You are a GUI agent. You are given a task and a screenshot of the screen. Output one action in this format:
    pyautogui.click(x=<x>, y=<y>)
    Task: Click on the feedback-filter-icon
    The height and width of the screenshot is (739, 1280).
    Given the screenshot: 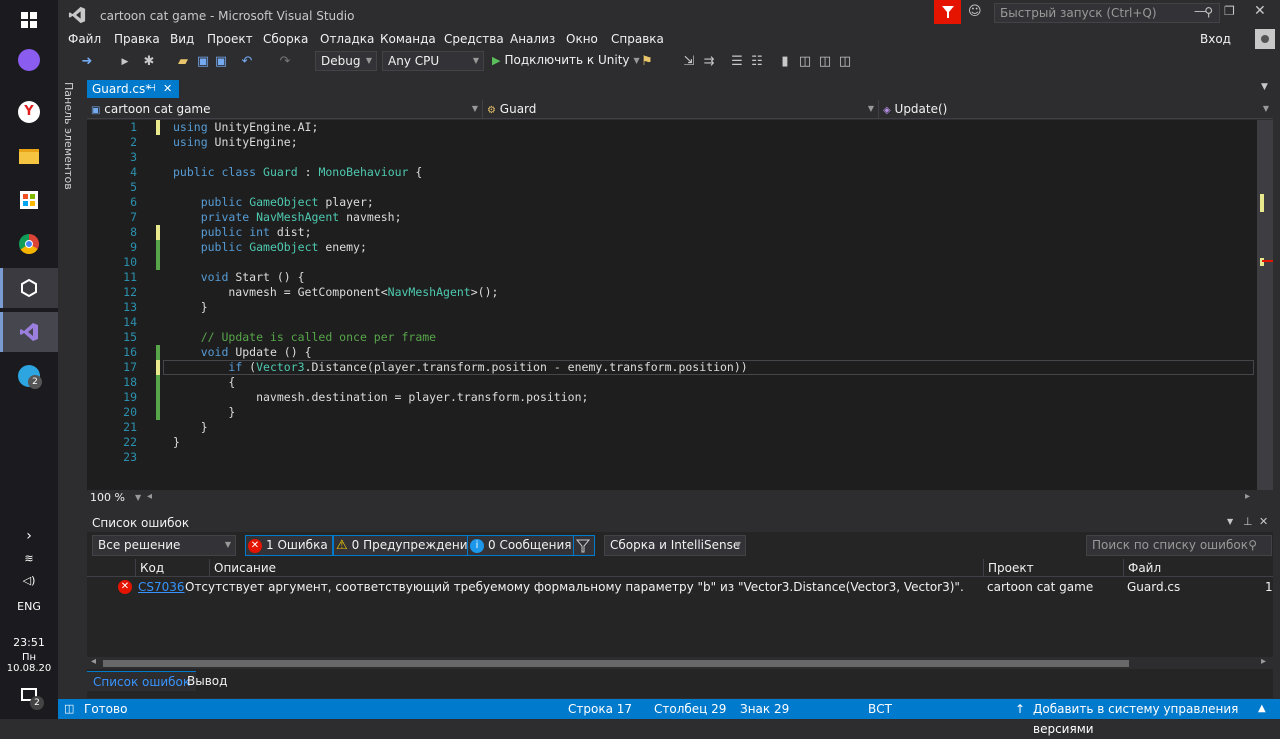 What is the action you would take?
    pyautogui.click(x=947, y=12)
    